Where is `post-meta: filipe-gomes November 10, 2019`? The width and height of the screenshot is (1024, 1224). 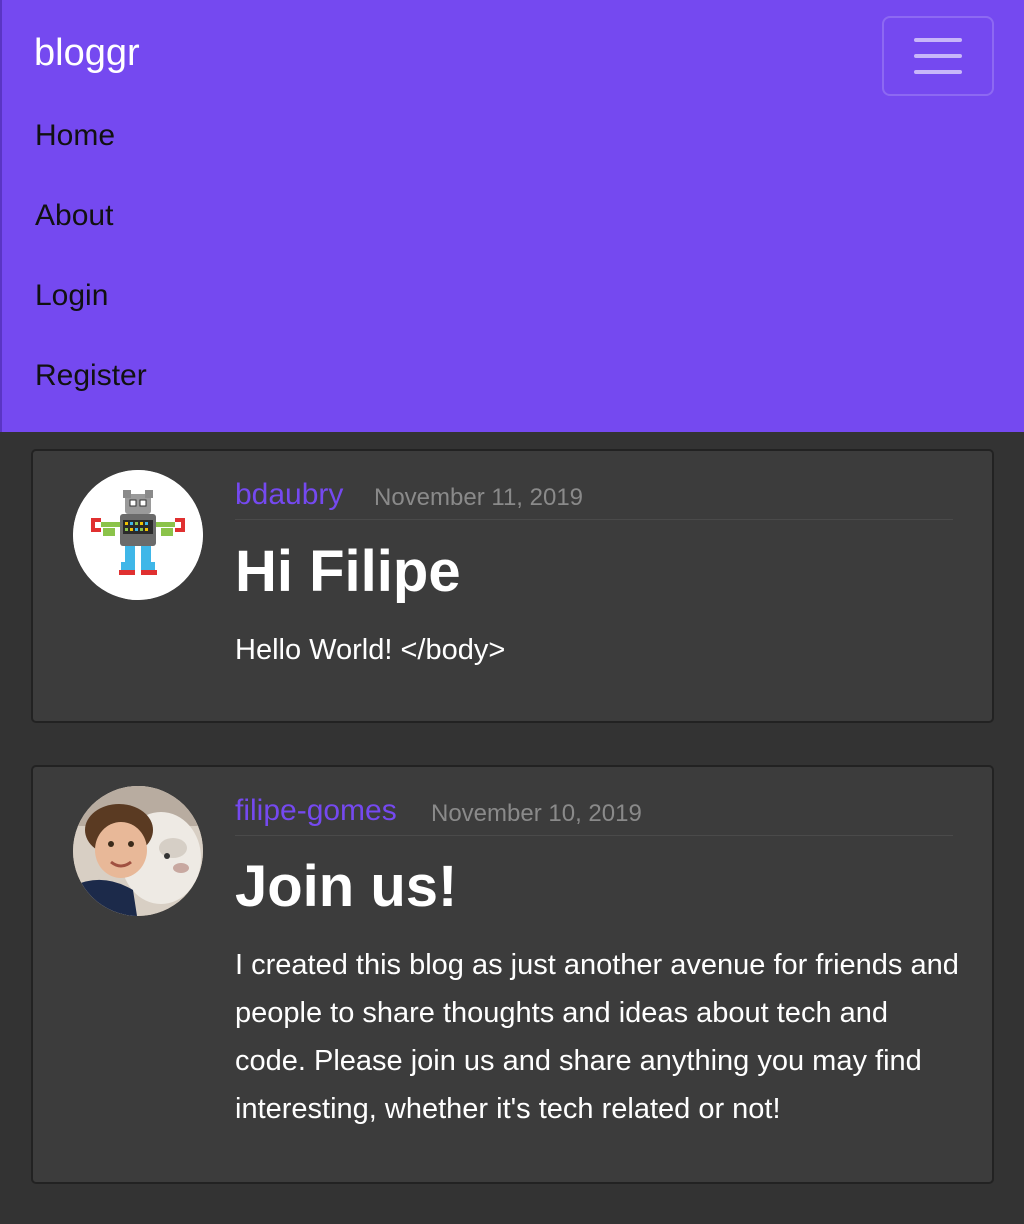
post-meta: filipe-gomes November 10, 2019 is located at coordinates (594, 816).